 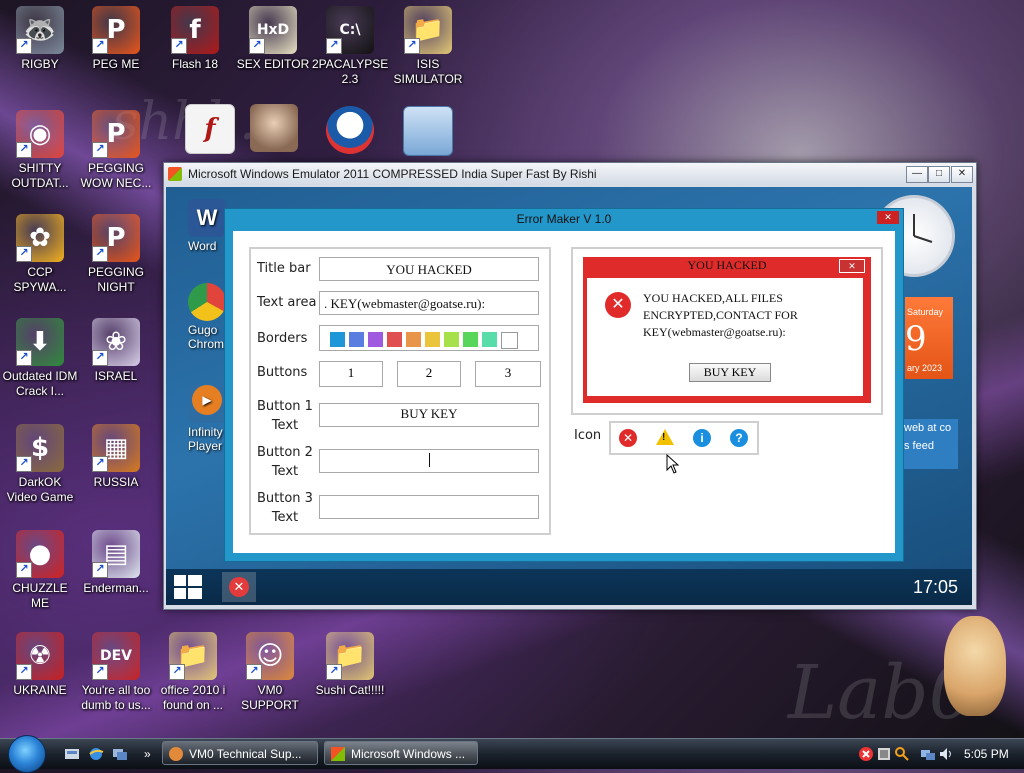 What do you see at coordinates (939, 174) in the screenshot?
I see `maximize-button: □` at bounding box center [939, 174].